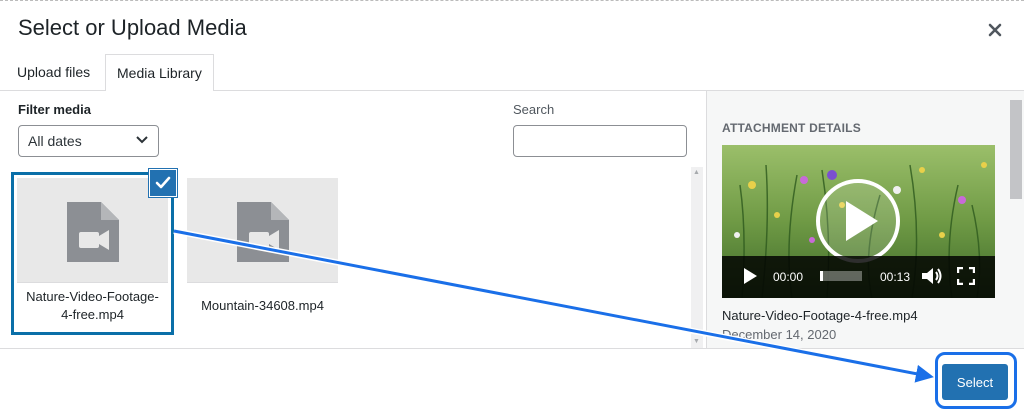  Describe the element at coordinates (54, 109) in the screenshot. I see `filter-media-label: Filter media` at that location.